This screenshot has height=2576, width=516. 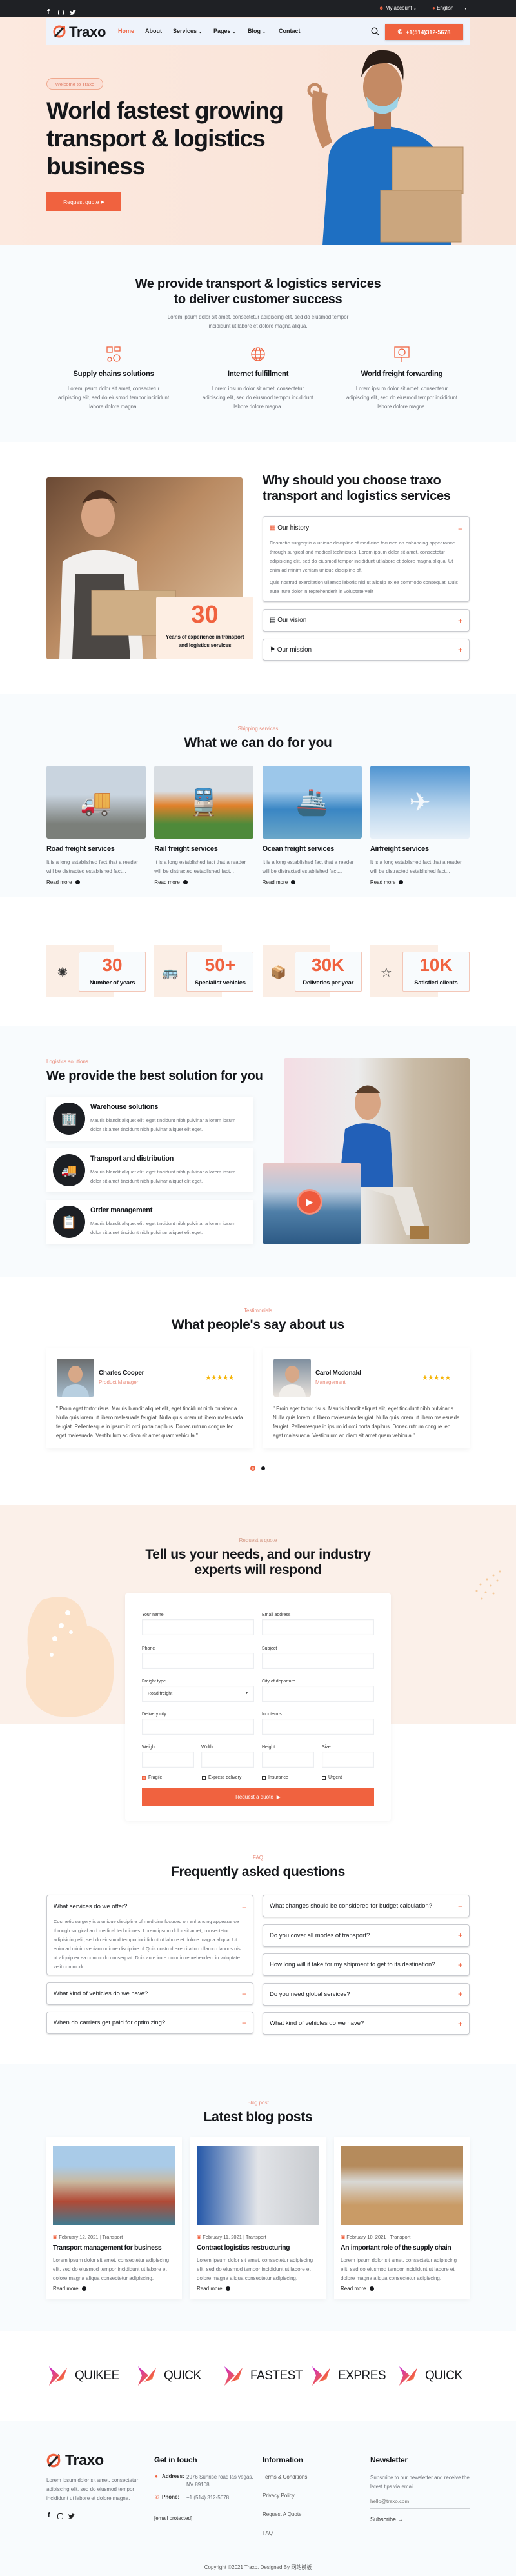 I want to click on freight-type-select: Road freight ▼, so click(x=198, y=1694).